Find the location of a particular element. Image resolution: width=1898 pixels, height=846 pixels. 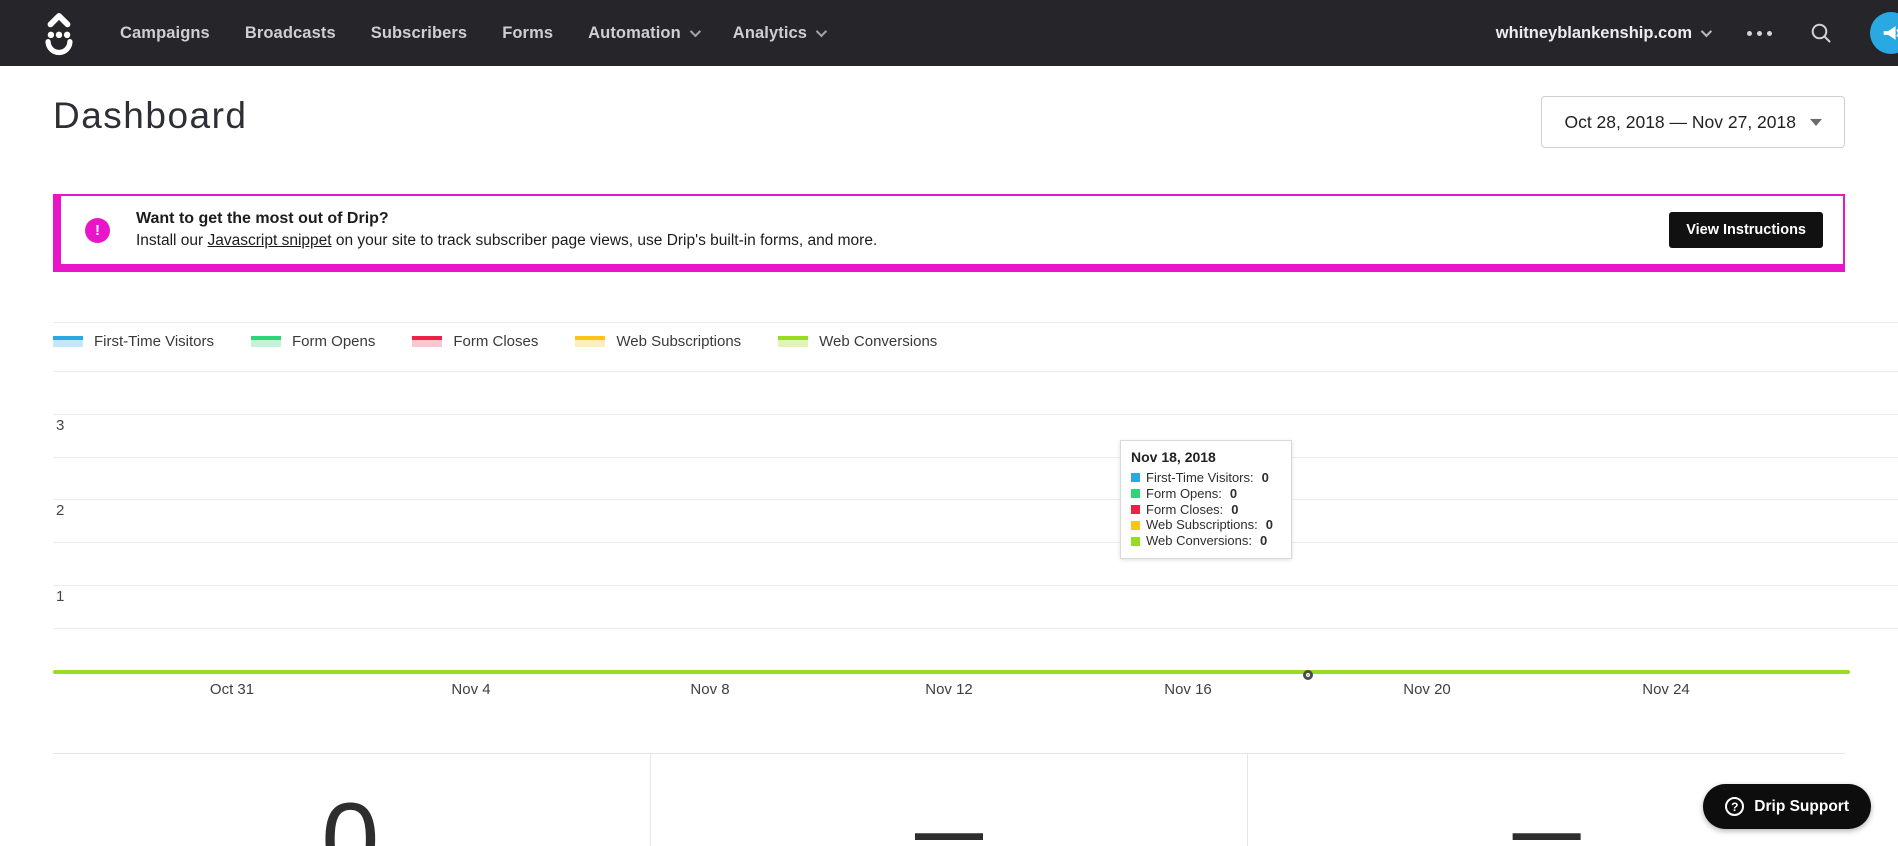

tooltip-row: Web Conversions: 0 is located at coordinates (1206, 541).